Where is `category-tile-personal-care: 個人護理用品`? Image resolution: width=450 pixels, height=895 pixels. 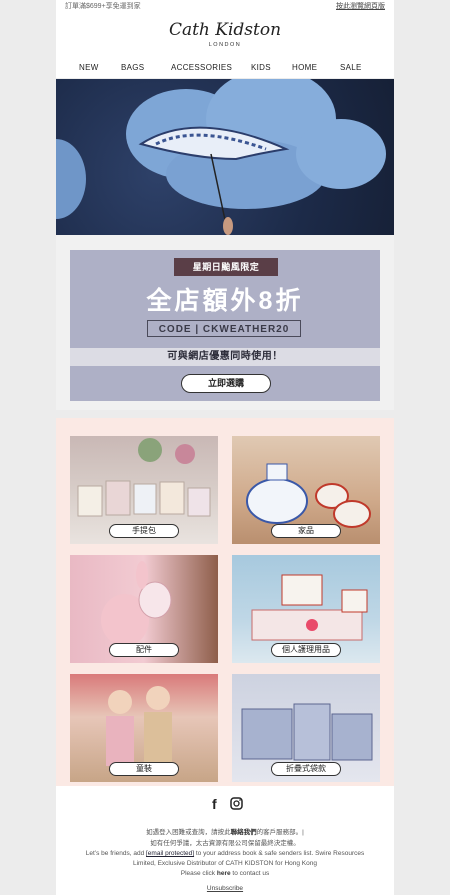
category-tile-personal-care: 個人護理用品 is located at coordinates (306, 609).